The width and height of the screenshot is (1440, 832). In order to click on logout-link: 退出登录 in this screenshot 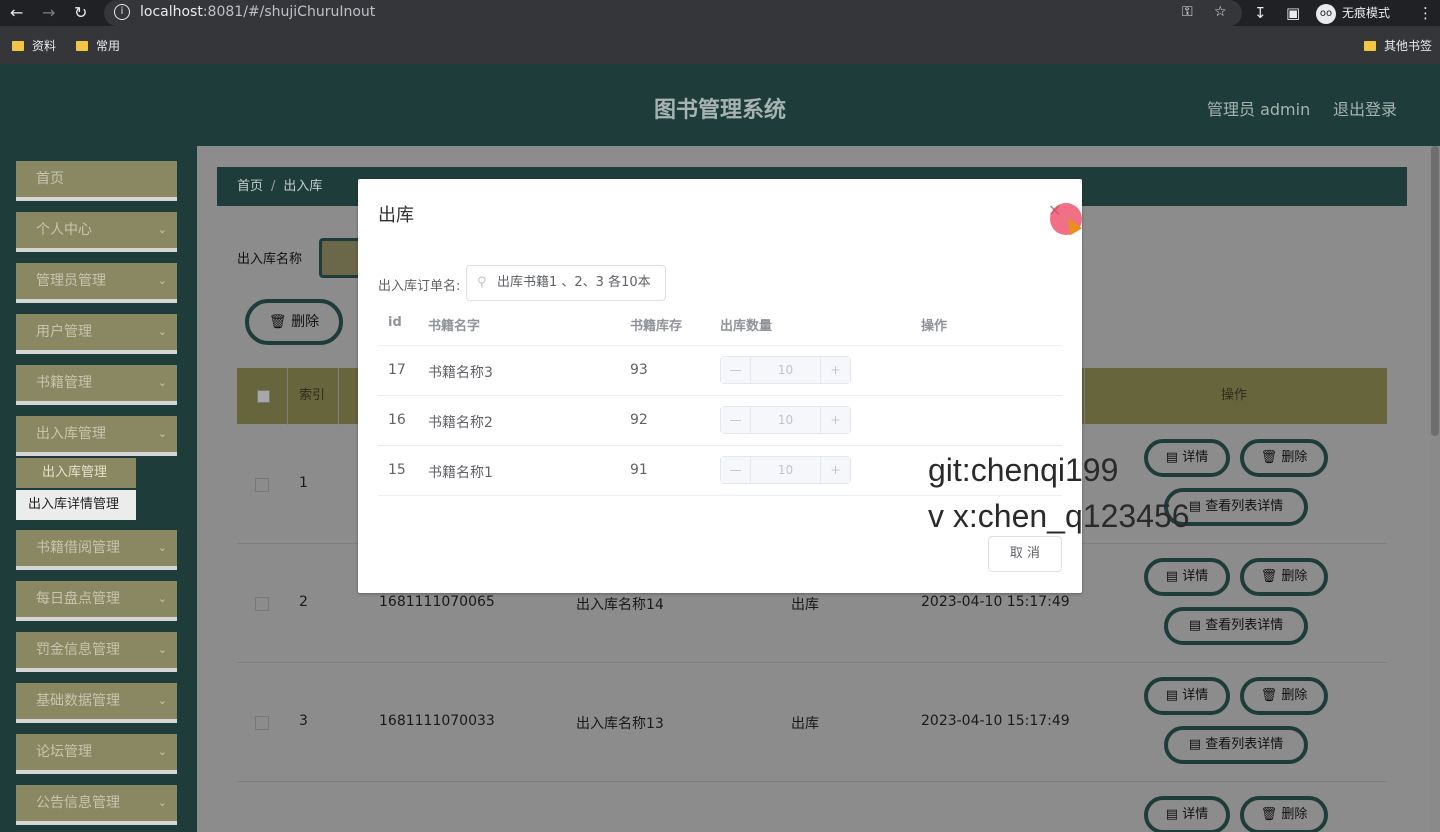, I will do `click(1365, 108)`.